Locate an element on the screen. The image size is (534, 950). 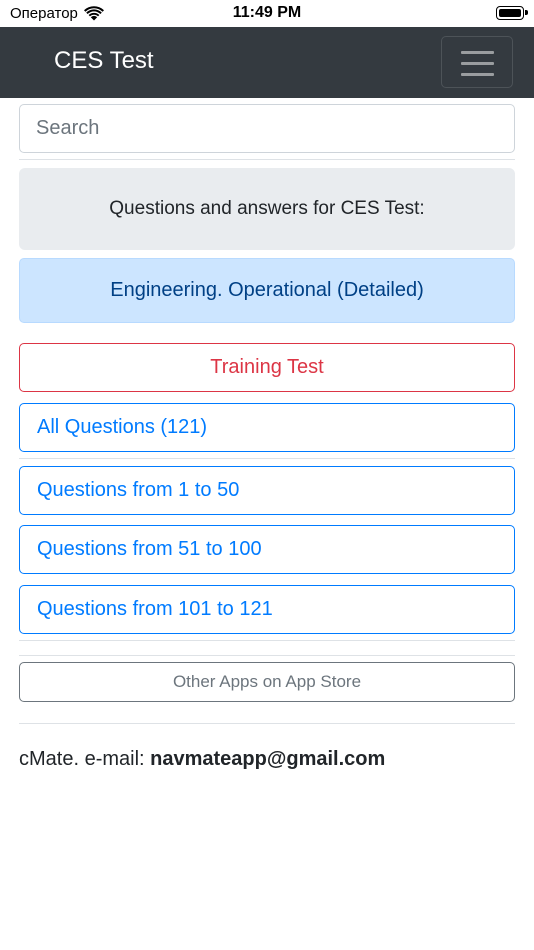
other-apps-button: Other Apps on App Store is located at coordinates (267, 682).